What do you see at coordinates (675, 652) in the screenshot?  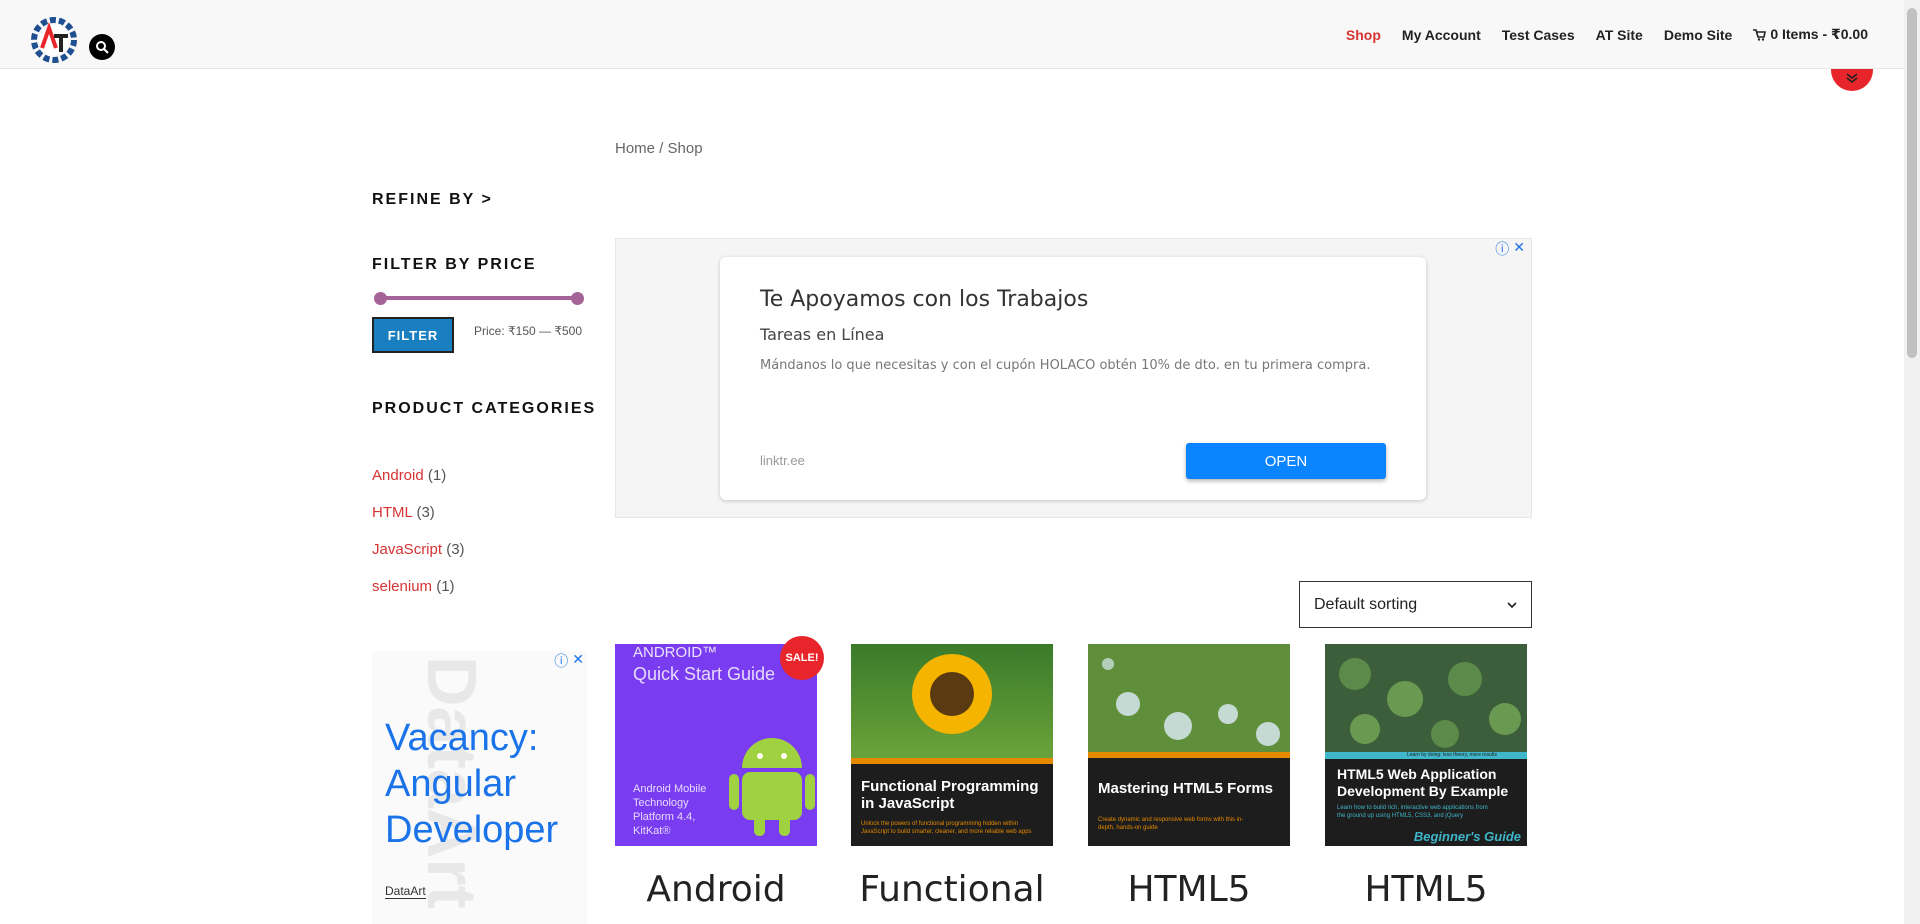 I see `cover-top: ANDROID™` at bounding box center [675, 652].